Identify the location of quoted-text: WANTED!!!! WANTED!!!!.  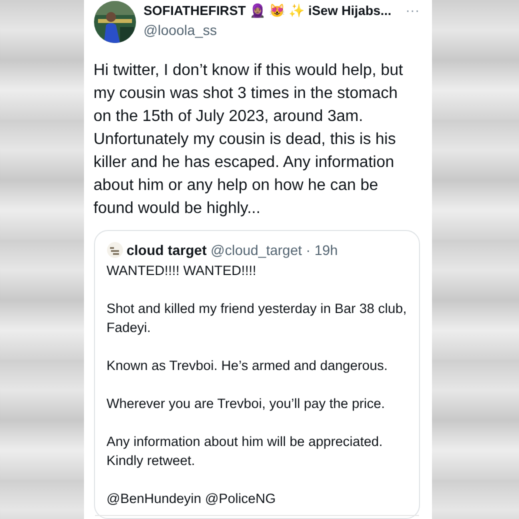
(182, 271).